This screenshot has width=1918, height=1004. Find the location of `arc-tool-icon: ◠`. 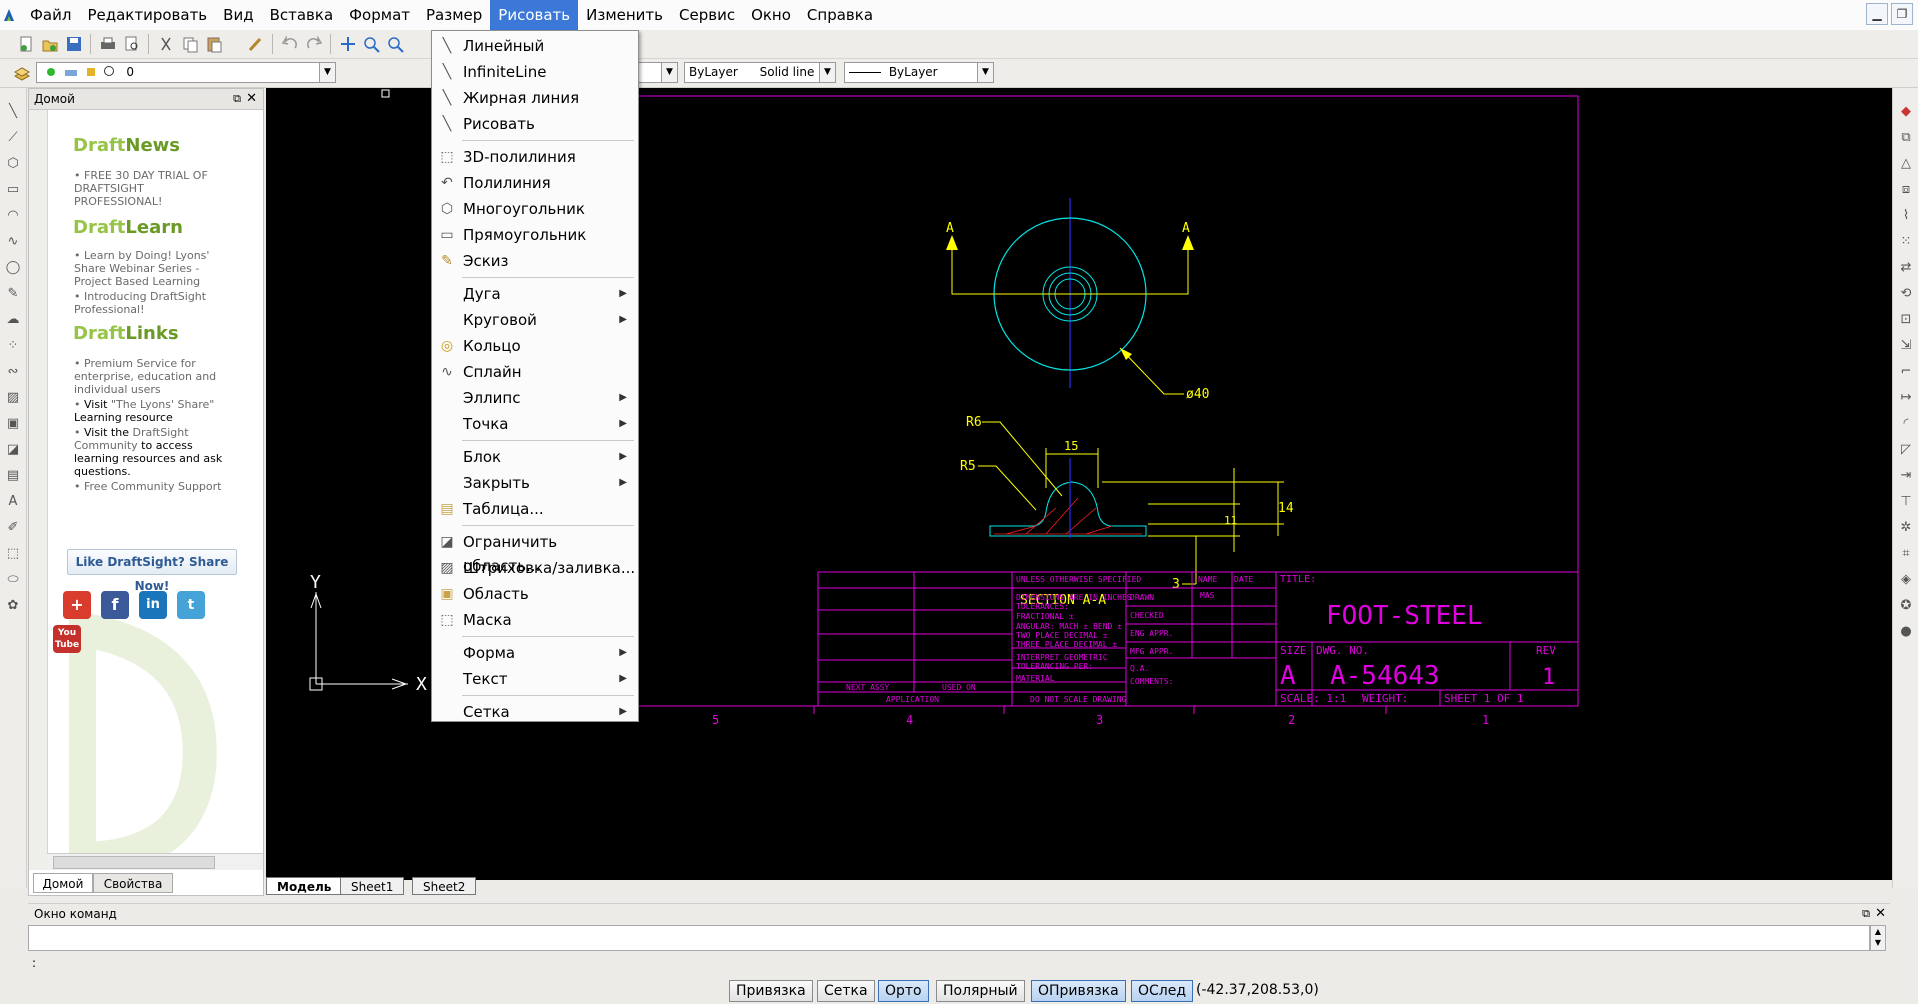

arc-tool-icon: ◠ is located at coordinates (13, 216).